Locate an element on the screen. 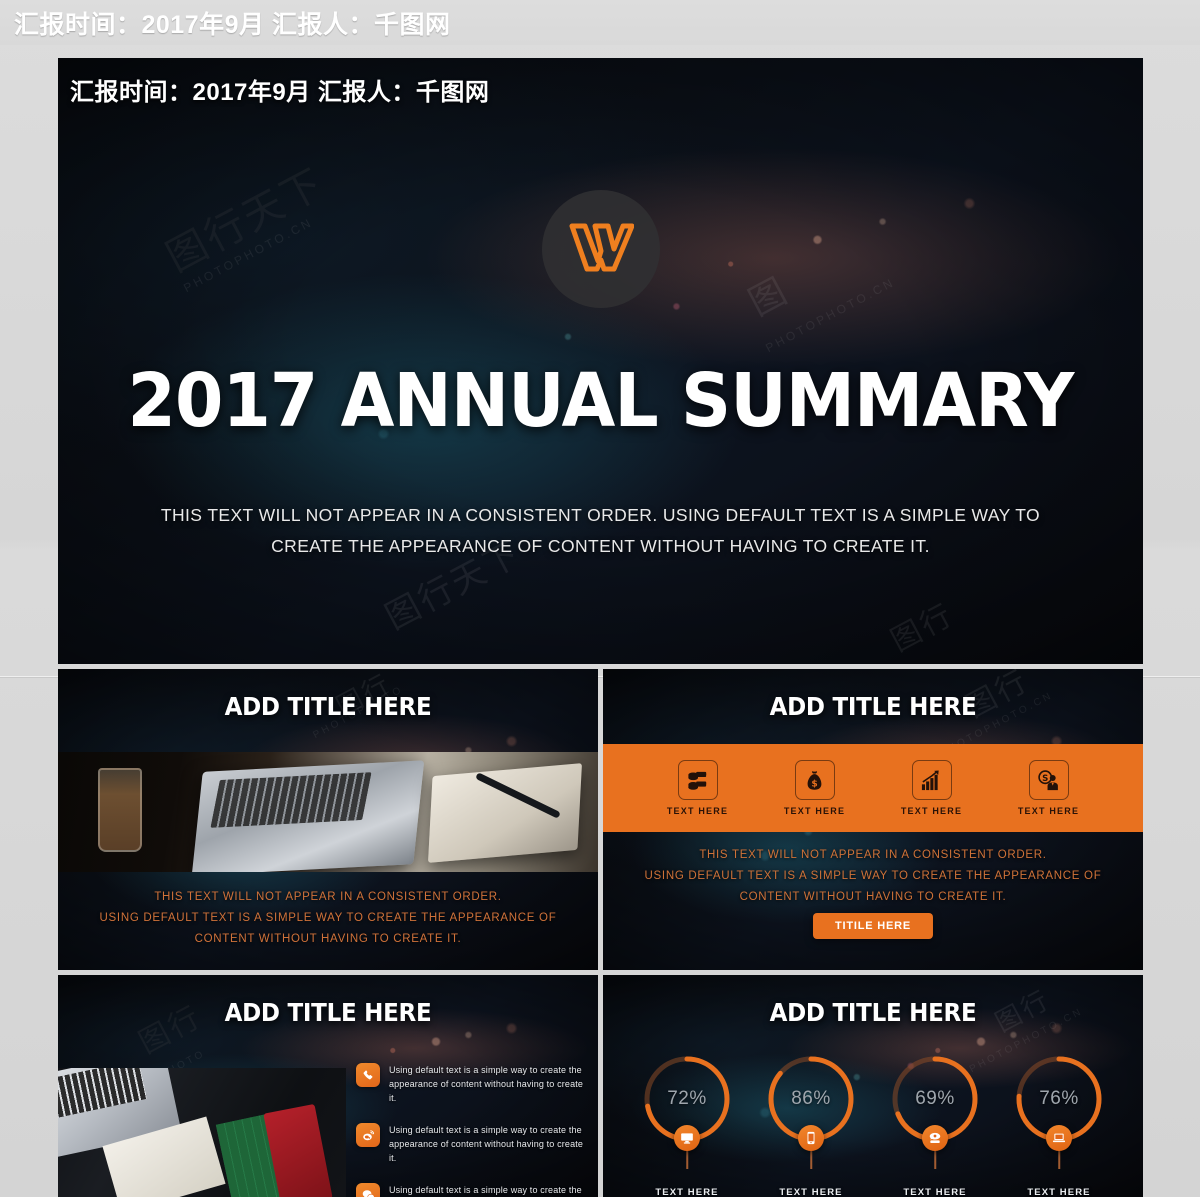  wps-logo-badge is located at coordinates (600, 249).